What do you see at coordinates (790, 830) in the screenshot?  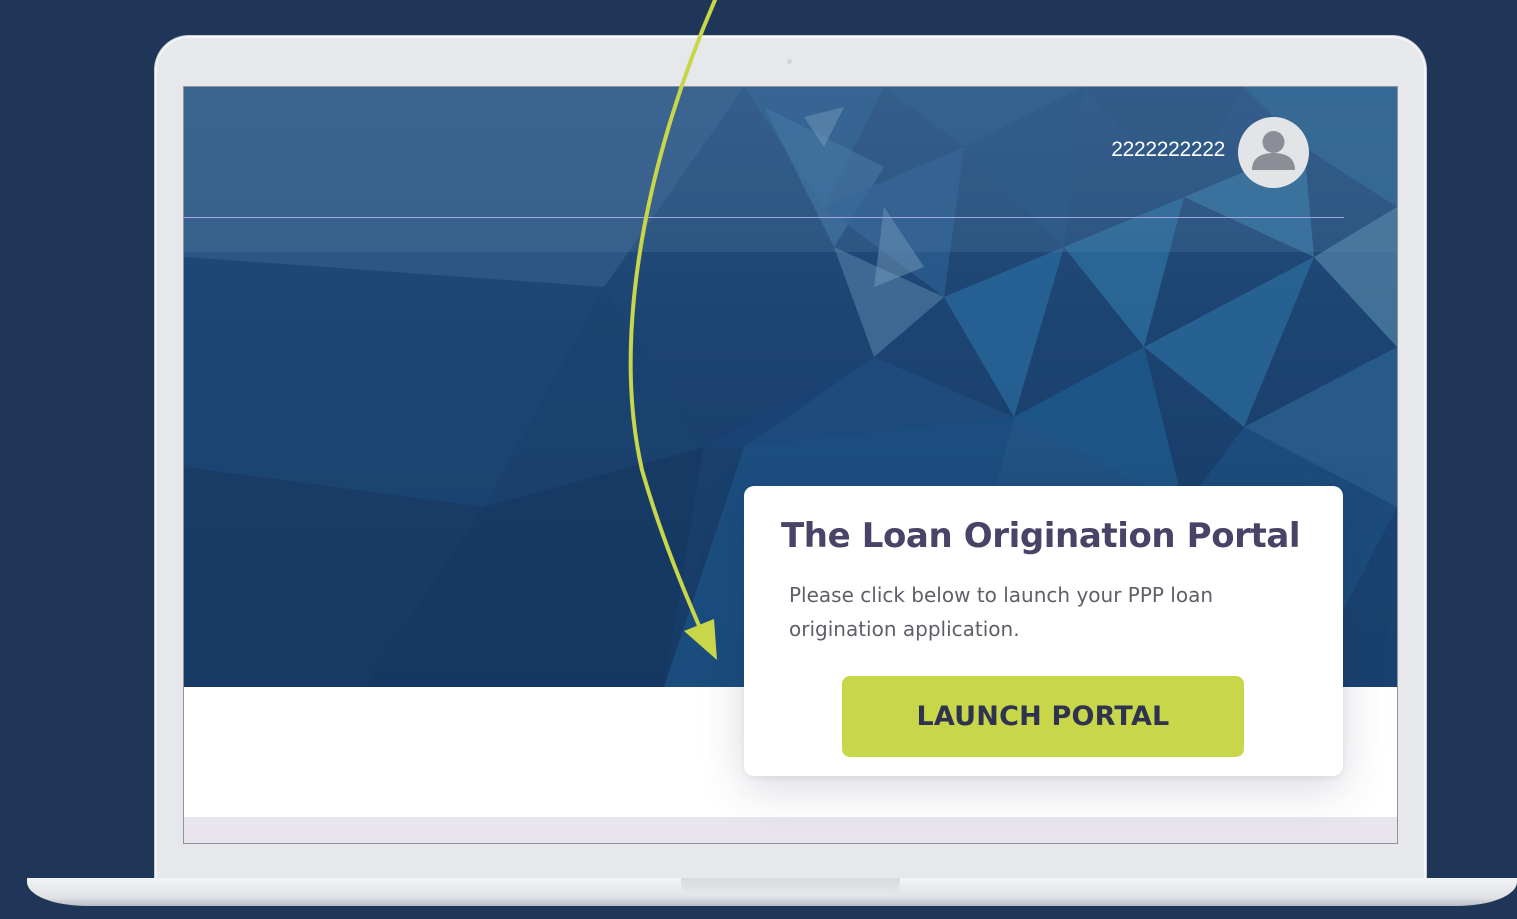 I see `footer-strip` at bounding box center [790, 830].